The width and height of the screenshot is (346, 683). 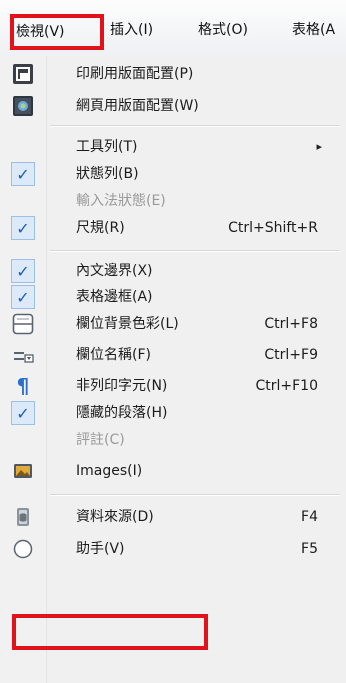 What do you see at coordinates (23, 471) in the screenshot?
I see `images-icon` at bounding box center [23, 471].